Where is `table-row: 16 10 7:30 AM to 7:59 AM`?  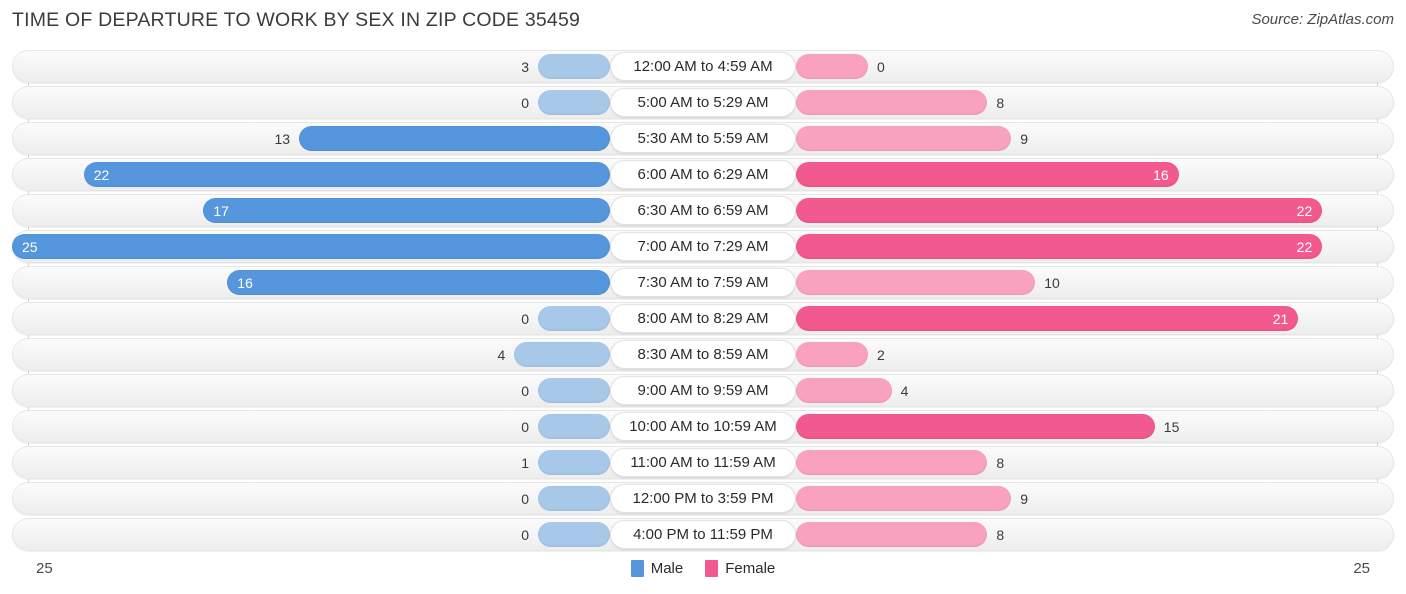 table-row: 16 10 7:30 AM to 7:59 AM is located at coordinates (703, 282).